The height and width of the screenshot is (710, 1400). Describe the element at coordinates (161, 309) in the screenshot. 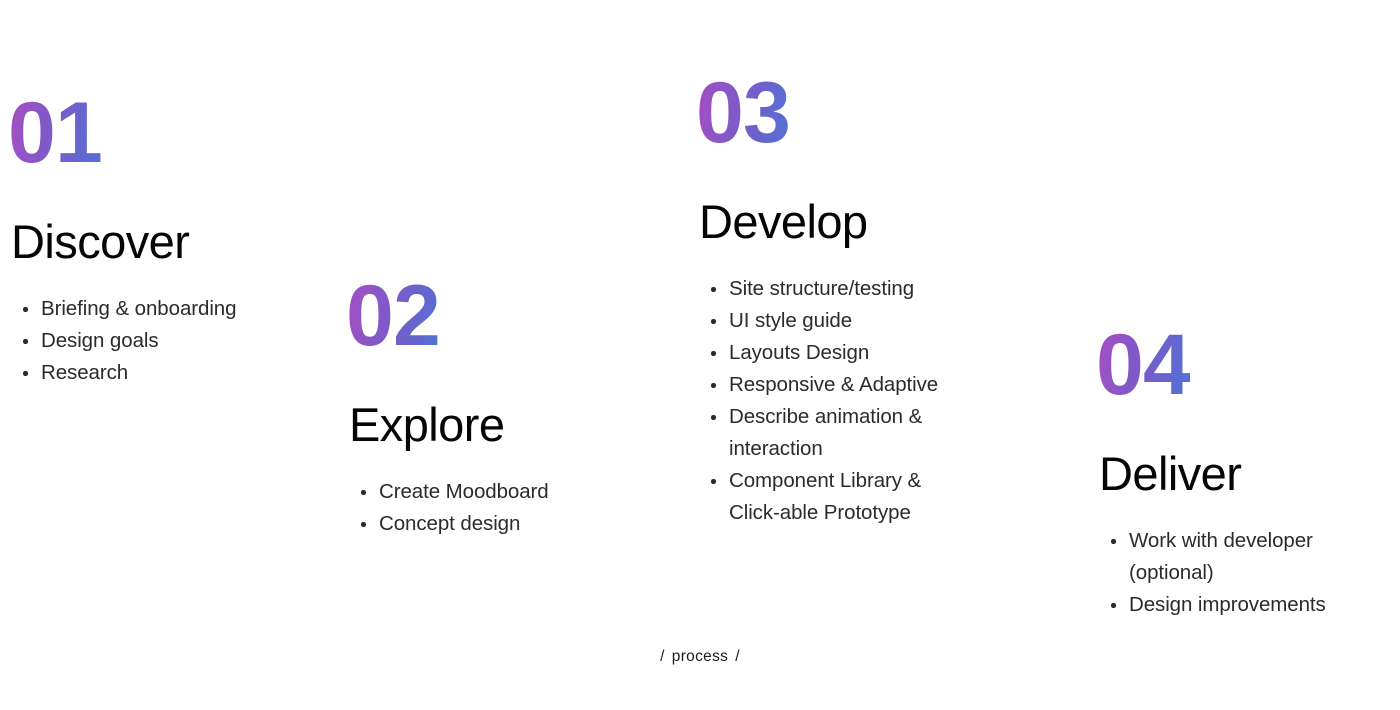

I see `list-item: Briefing & onboarding` at that location.